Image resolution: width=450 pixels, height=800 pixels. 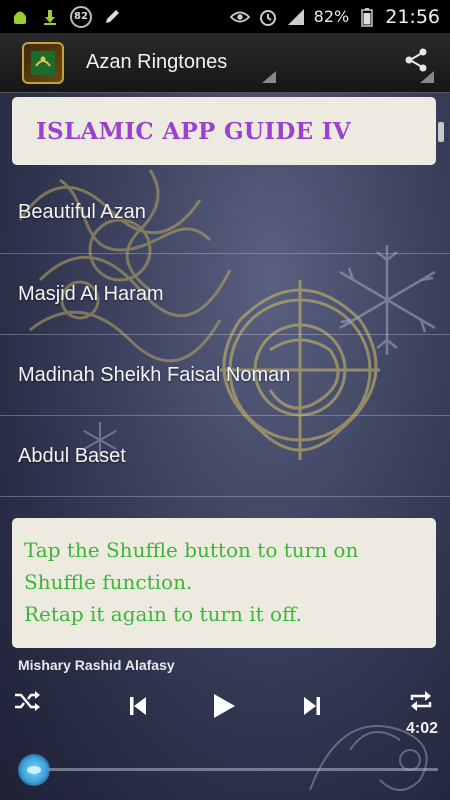 What do you see at coordinates (191, 550) in the screenshot?
I see `tip-line: Tap the Shuffle button to turn on` at bounding box center [191, 550].